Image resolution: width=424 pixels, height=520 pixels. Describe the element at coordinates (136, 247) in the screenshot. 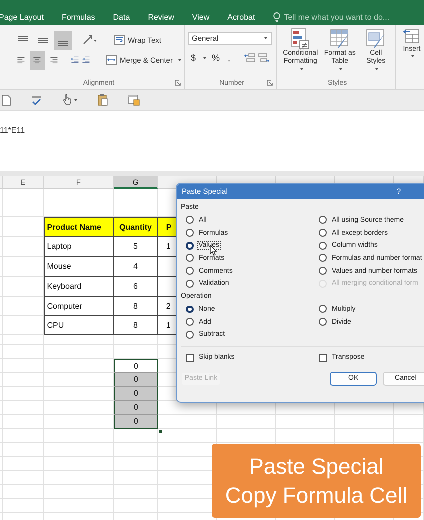

I see `table-cell: 5` at that location.